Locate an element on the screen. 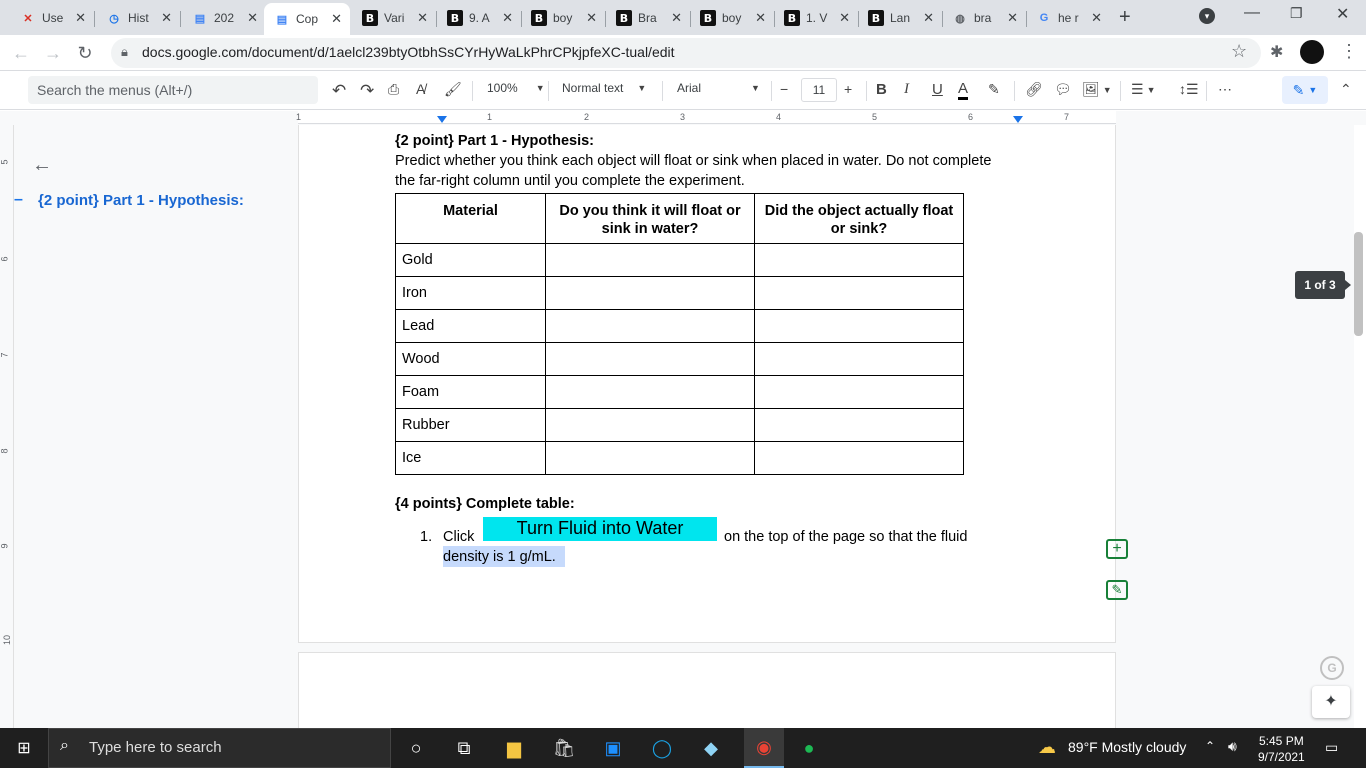 The height and width of the screenshot is (768, 1366). weather-text: 89°F Mostly cloudy is located at coordinates (1127, 747).